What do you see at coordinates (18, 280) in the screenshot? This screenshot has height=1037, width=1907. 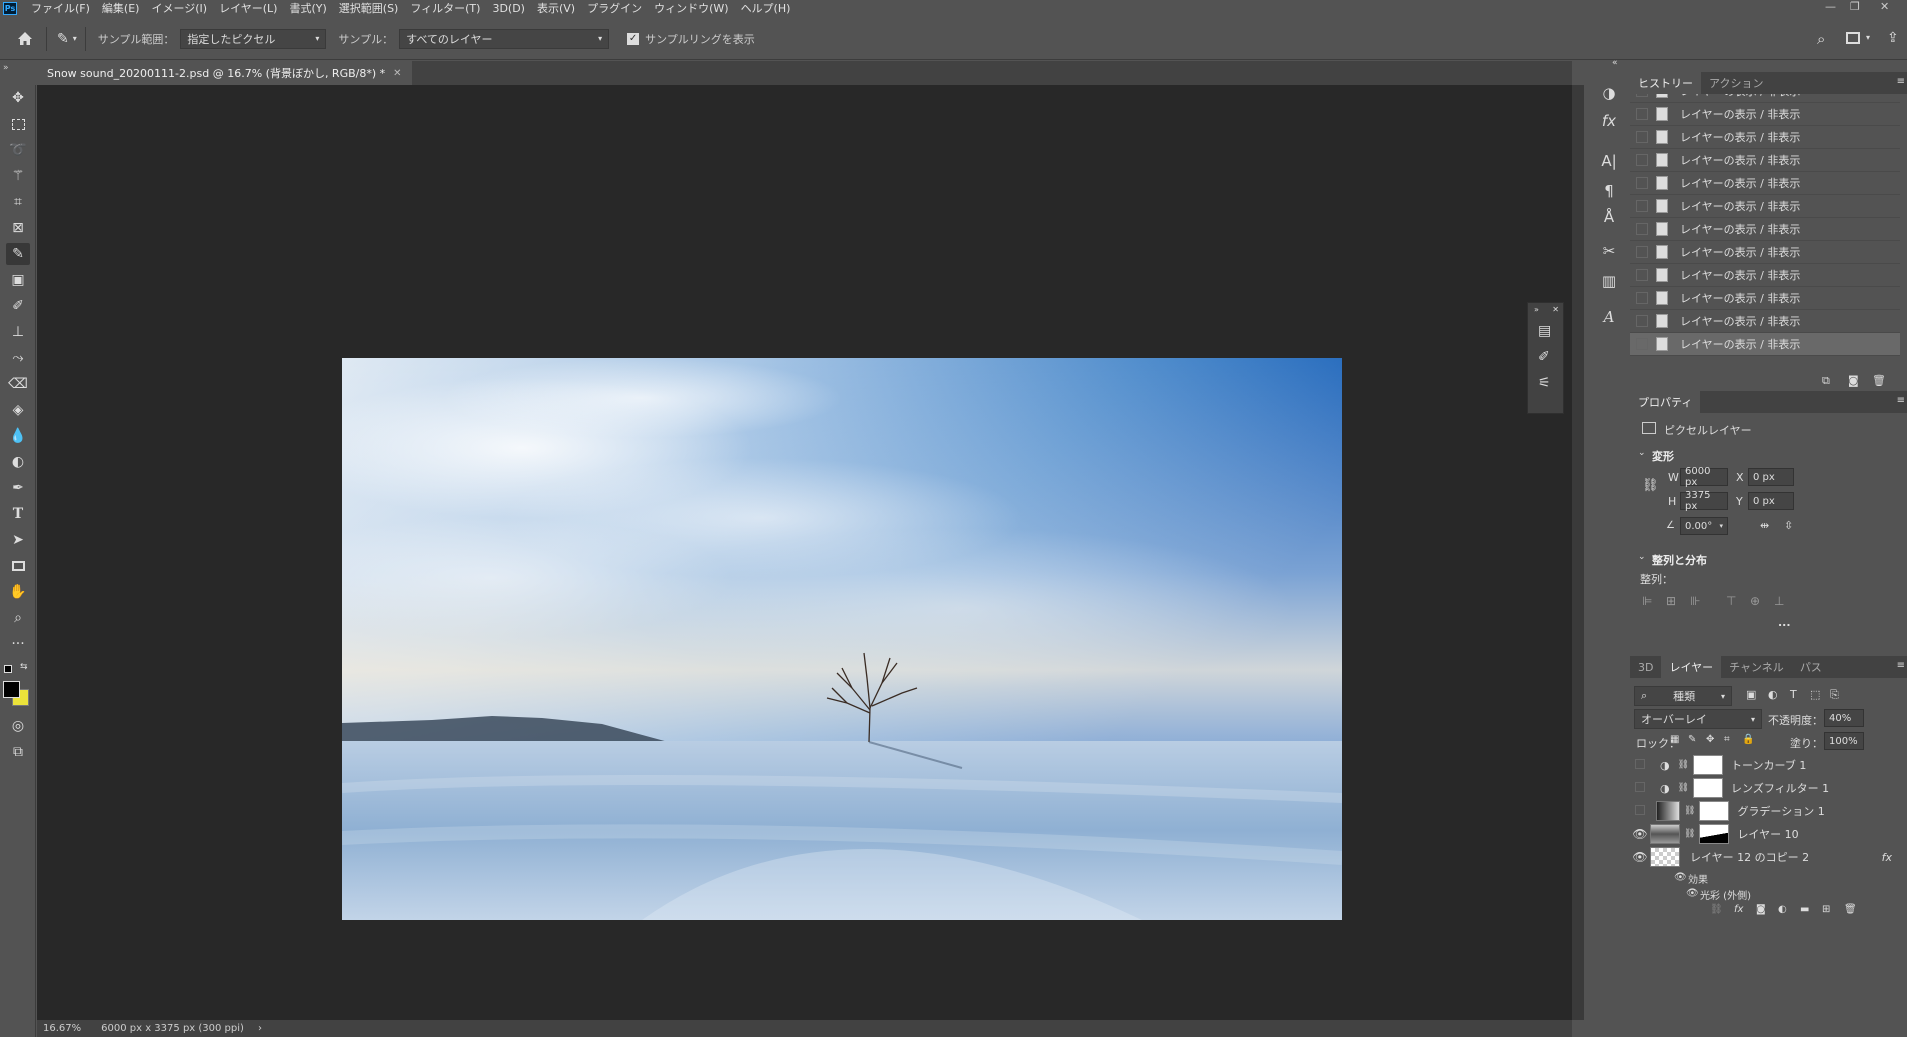 I see `patch-tool-icon: ▣` at bounding box center [18, 280].